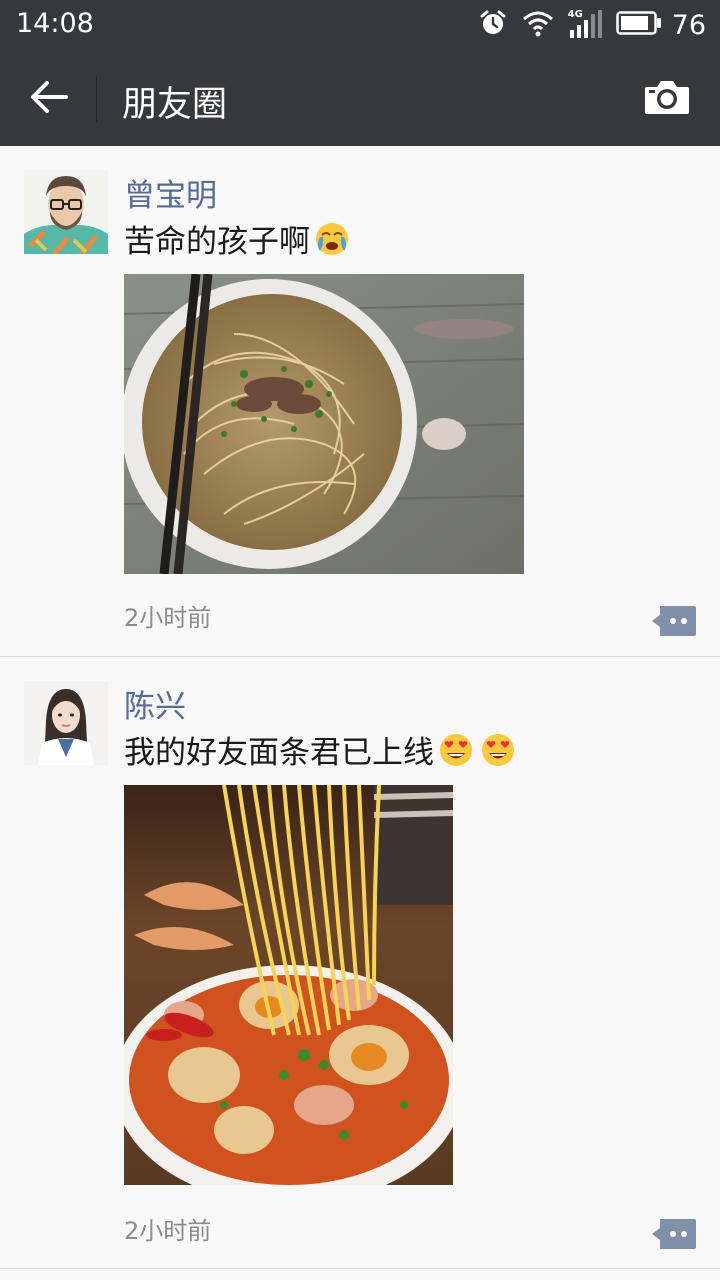  I want to click on wifi-icon, so click(538, 25).